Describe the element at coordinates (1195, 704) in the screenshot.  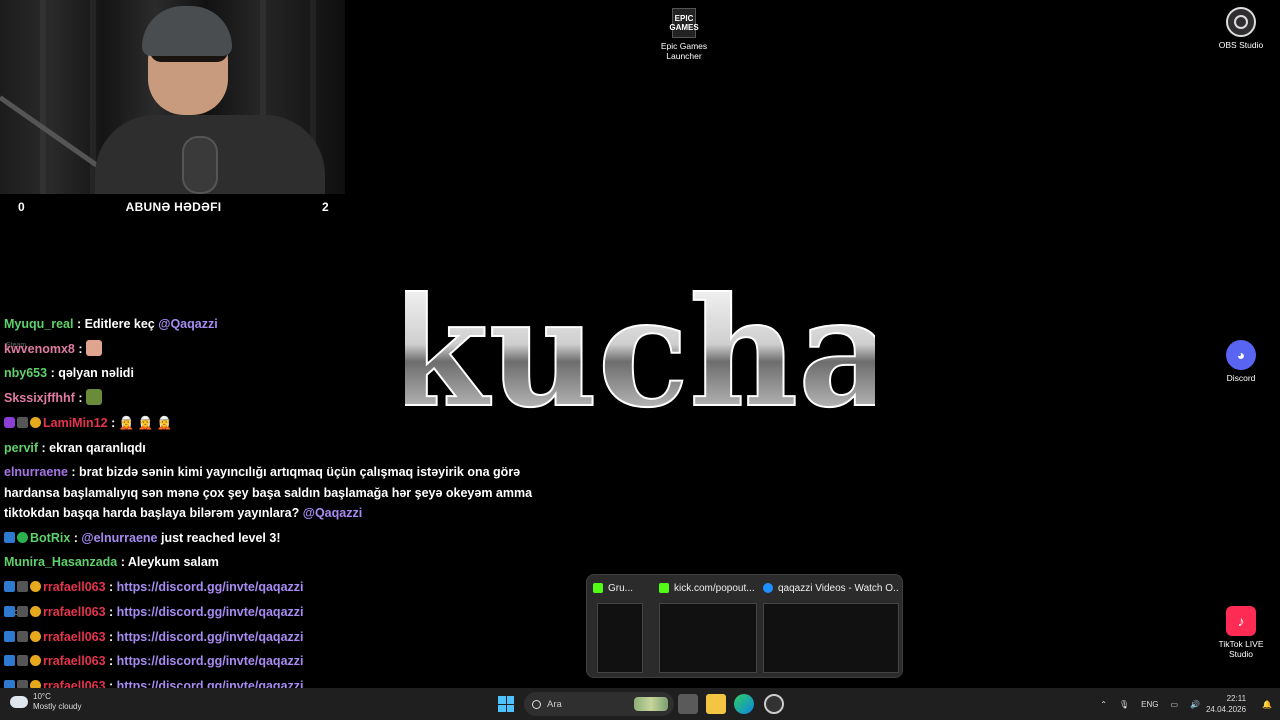
I see `volume-icon: 🔊` at that location.